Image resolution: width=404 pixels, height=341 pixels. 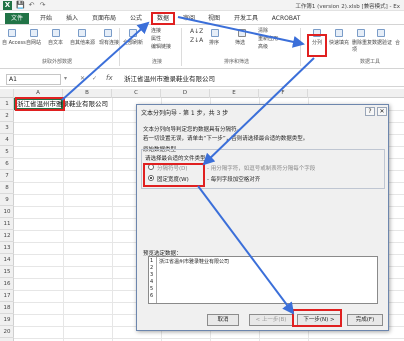 What do you see at coordinates (105, 61) in the screenshot?
I see `arrow-to-data-tab` at bounding box center [105, 61].